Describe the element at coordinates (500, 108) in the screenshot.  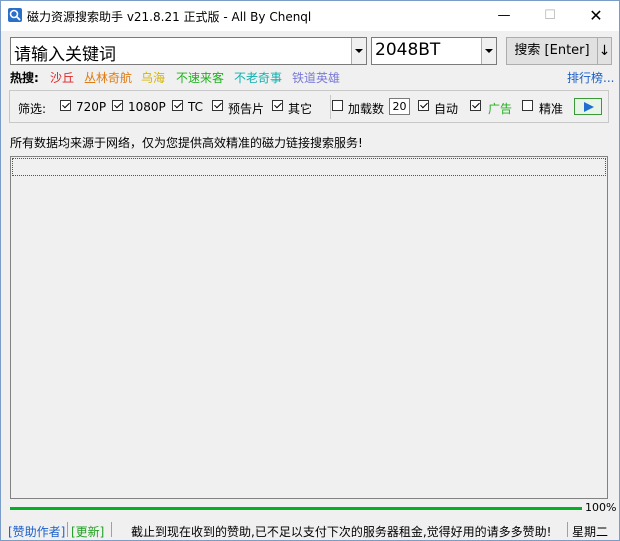
I see `ads-label: 广告` at that location.